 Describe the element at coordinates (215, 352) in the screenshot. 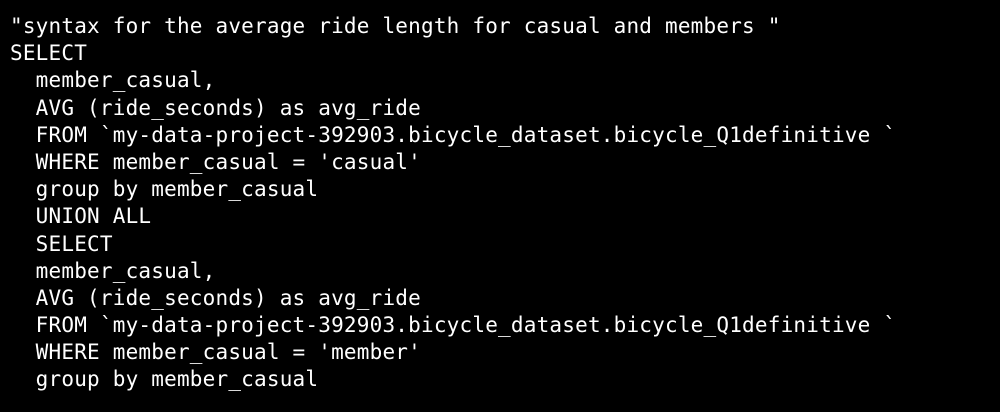

I see `code-line-where: WHERE member_casual = 'member'` at that location.